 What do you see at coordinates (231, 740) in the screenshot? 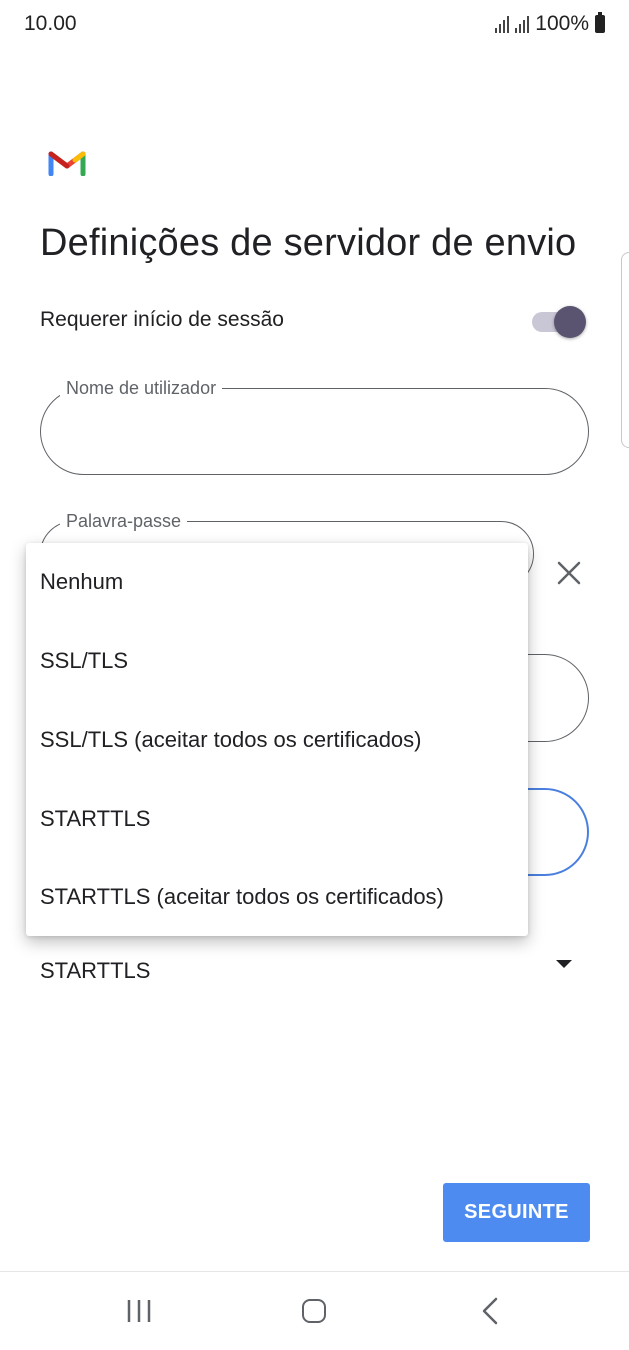
I see `menu-item-ssl-tls-accept-all: SSL/TLS (aceitar todos os certificados)` at bounding box center [231, 740].